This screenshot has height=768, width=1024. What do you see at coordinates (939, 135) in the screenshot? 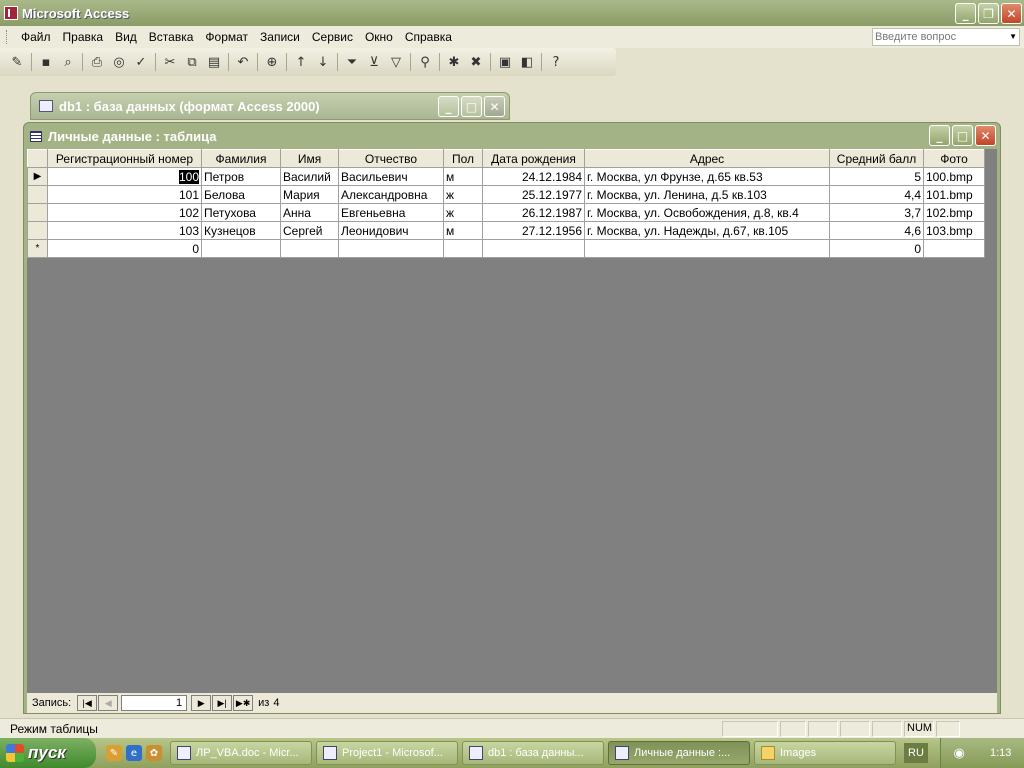
I see `table-minimize-button: _` at bounding box center [939, 135].